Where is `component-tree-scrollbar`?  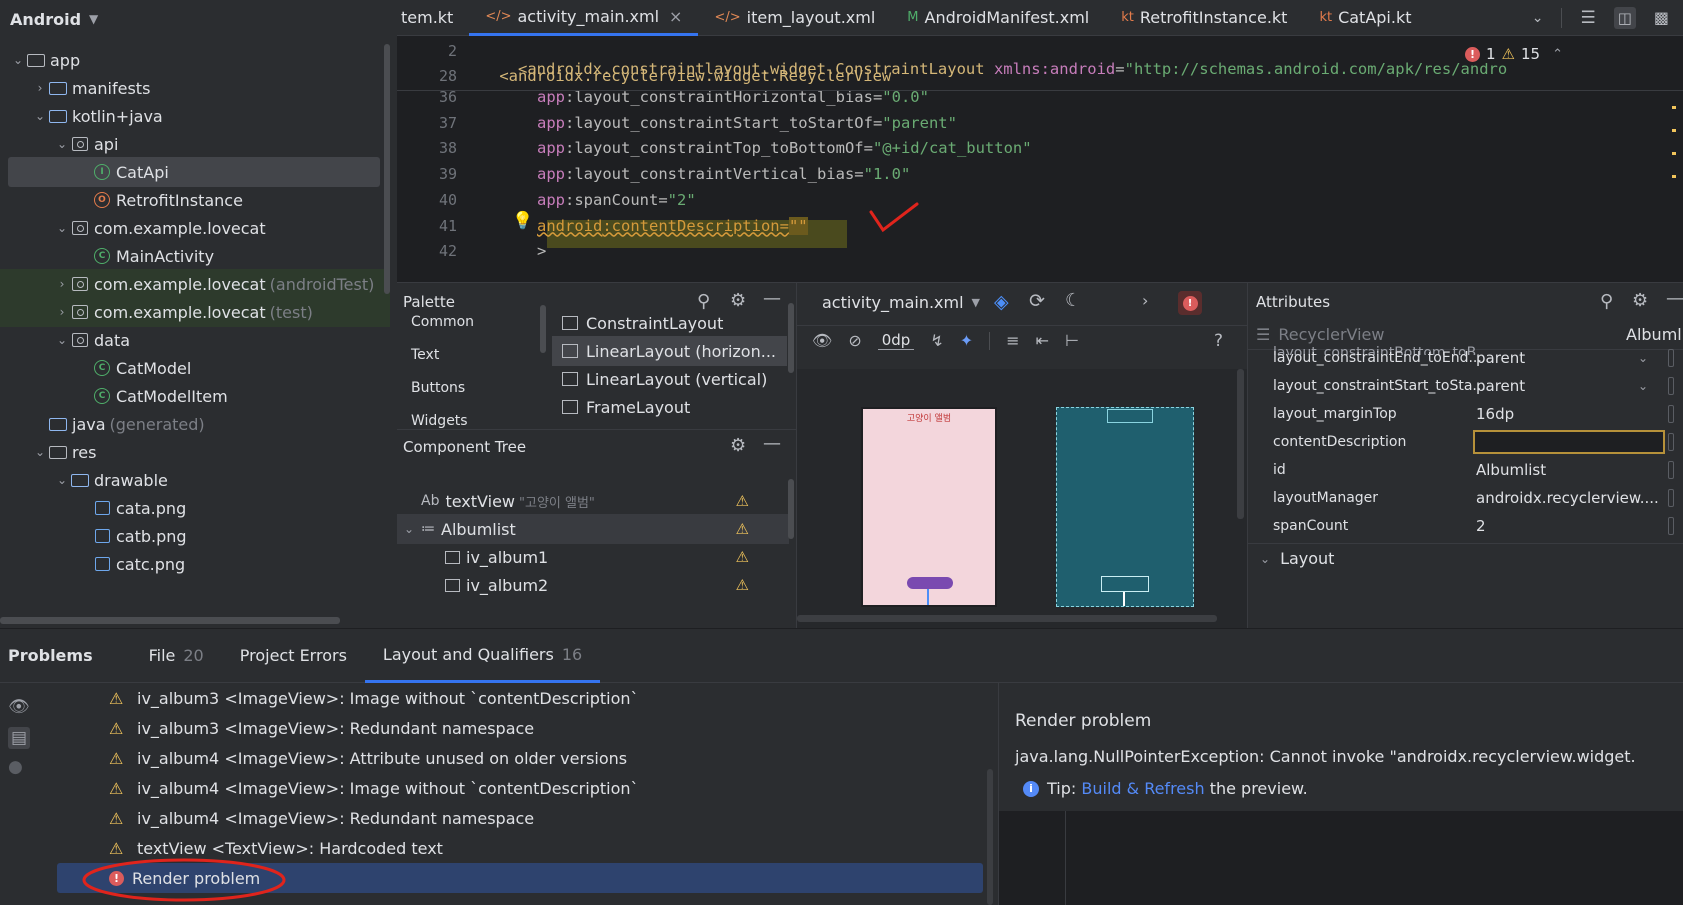
component-tree-scrollbar is located at coordinates (791, 509).